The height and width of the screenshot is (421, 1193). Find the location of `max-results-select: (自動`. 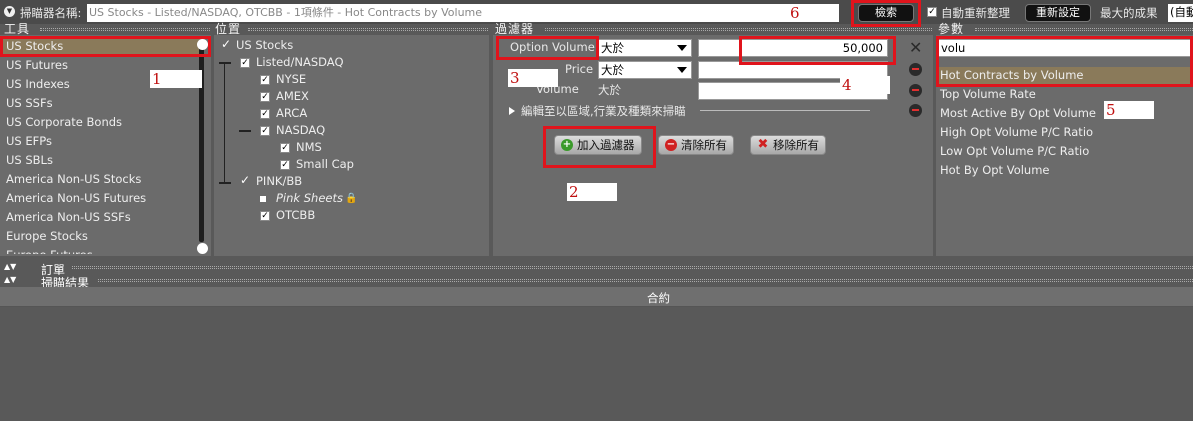

max-results-select: (自動 is located at coordinates (1180, 13).